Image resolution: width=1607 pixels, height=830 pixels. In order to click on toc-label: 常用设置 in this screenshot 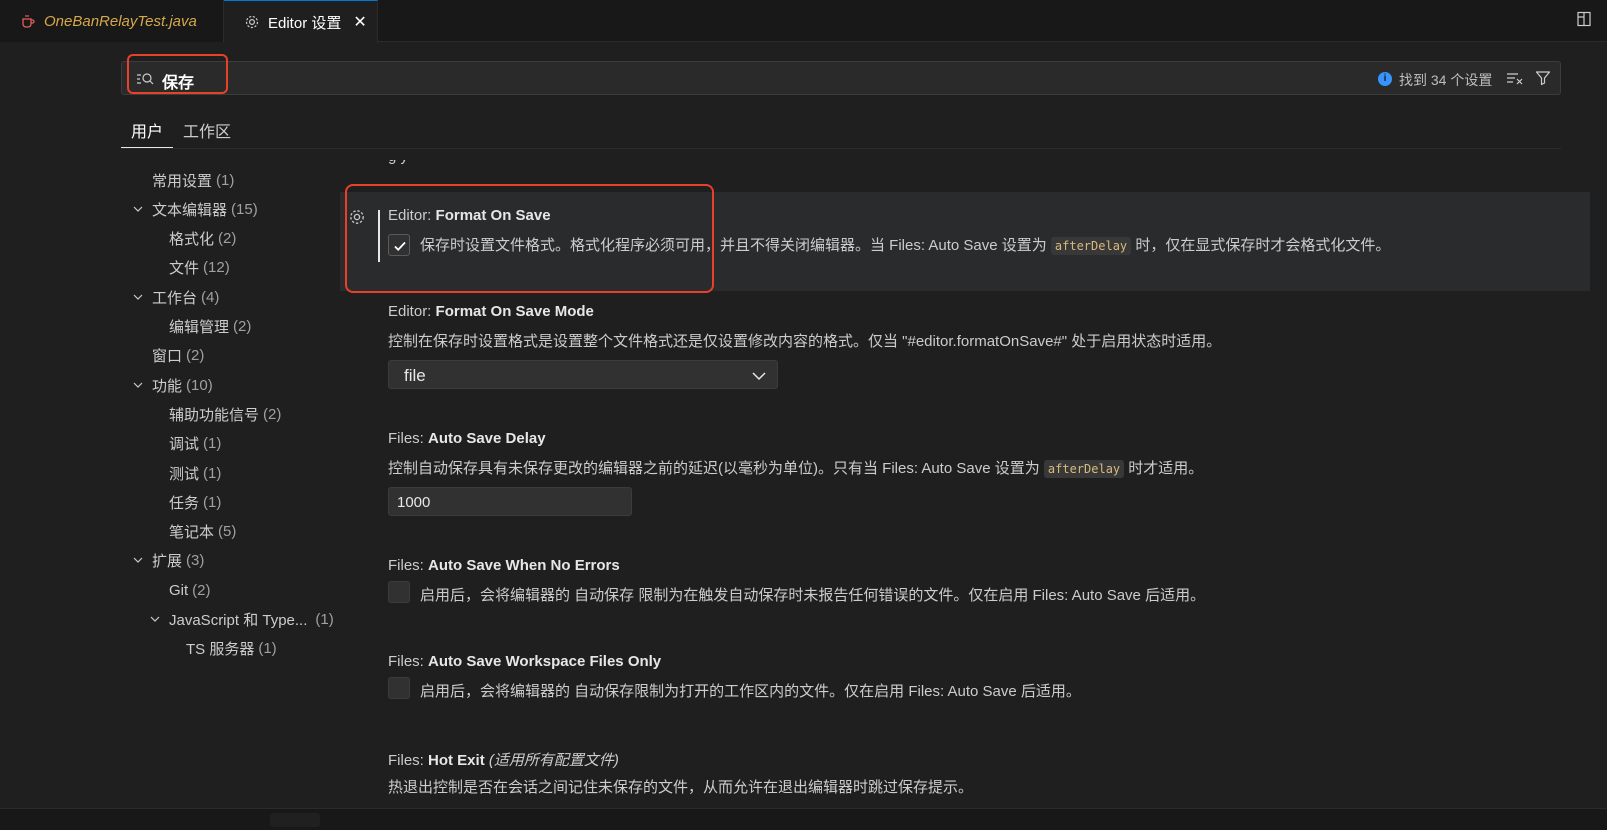, I will do `click(182, 181)`.